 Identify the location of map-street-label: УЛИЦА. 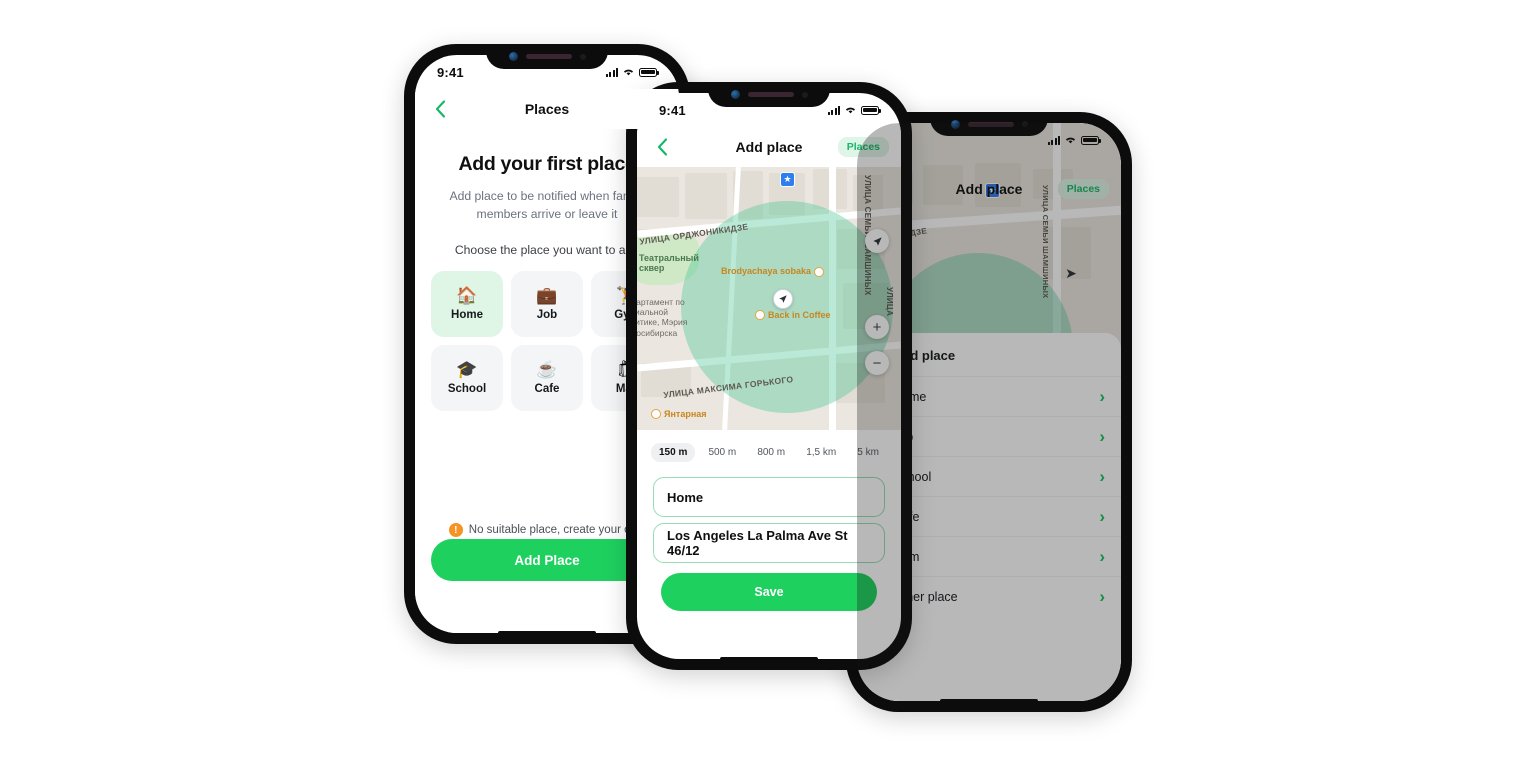
(889, 302).